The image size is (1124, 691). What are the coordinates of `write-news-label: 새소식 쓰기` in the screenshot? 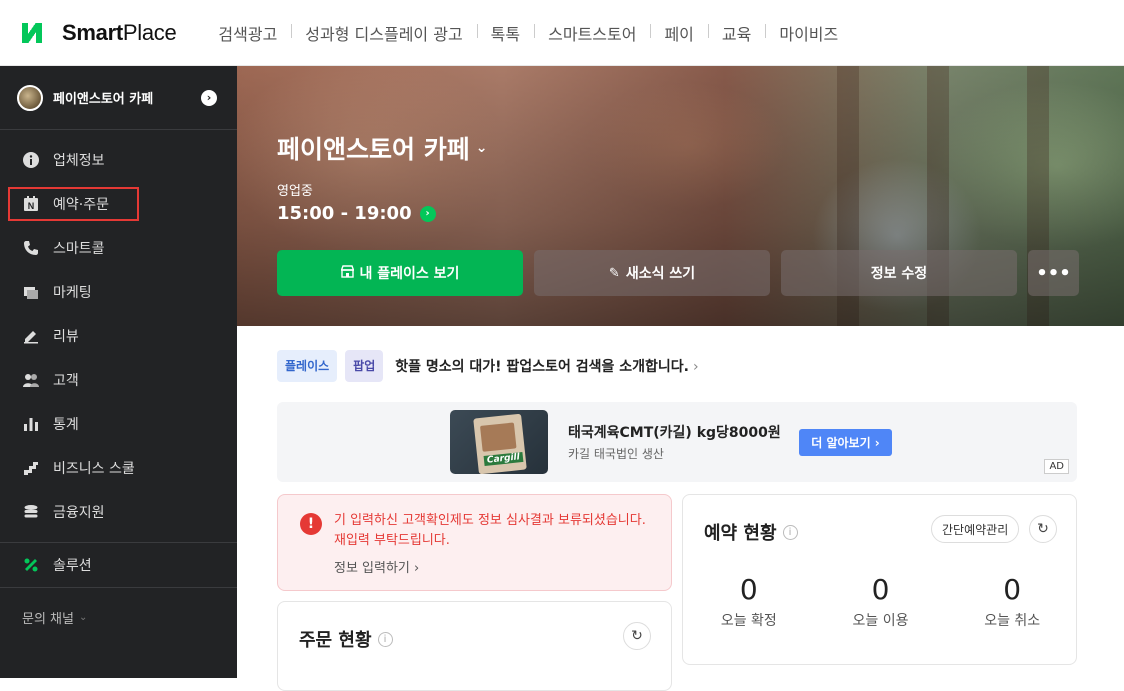 It's located at (660, 274).